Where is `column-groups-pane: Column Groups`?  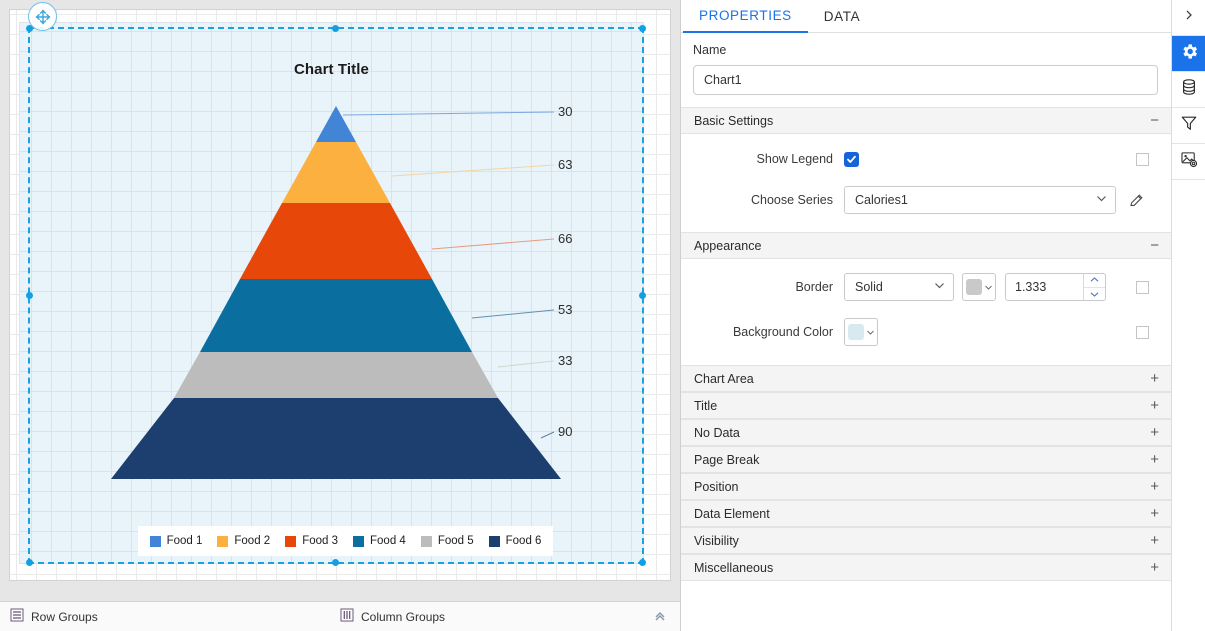 column-groups-pane: Column Groups is located at coordinates (392, 616).